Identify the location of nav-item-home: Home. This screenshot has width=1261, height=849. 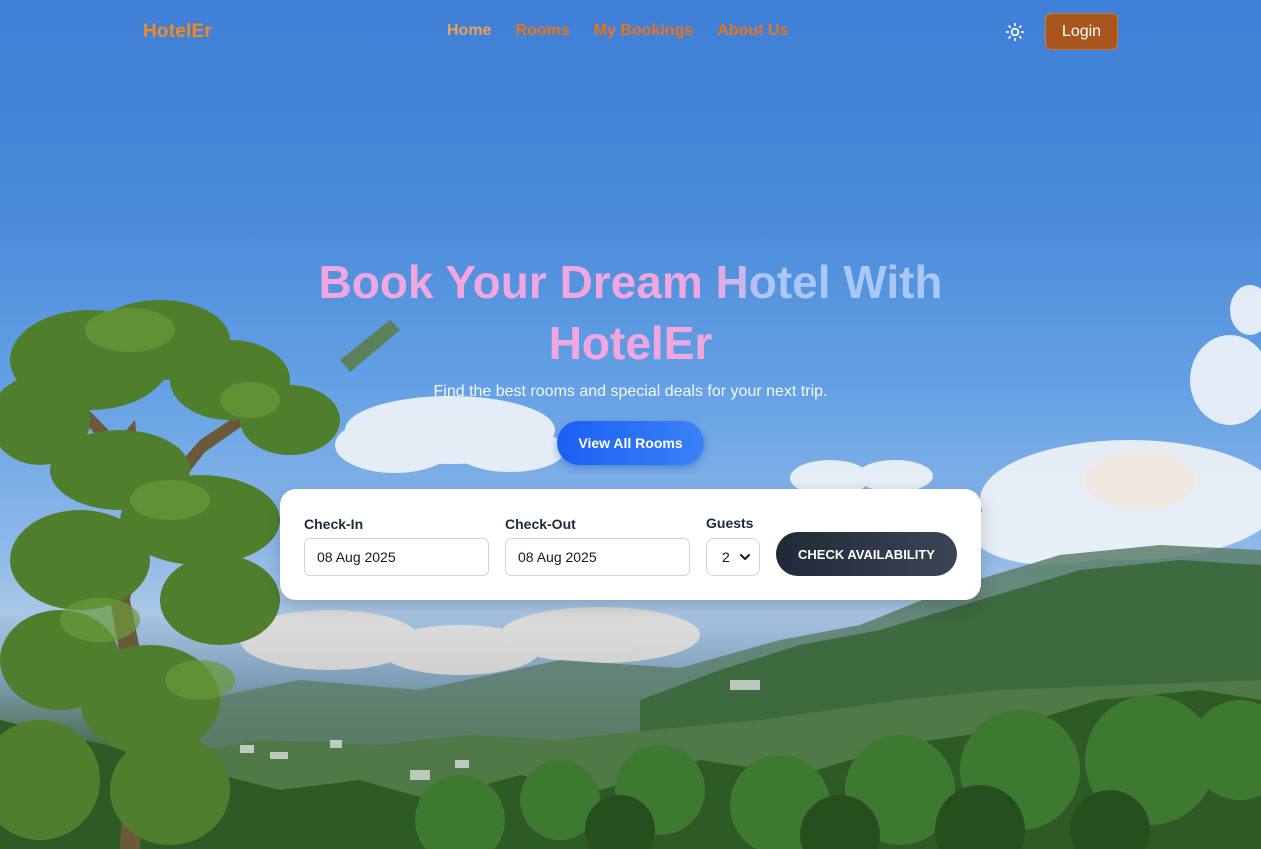
(469, 31).